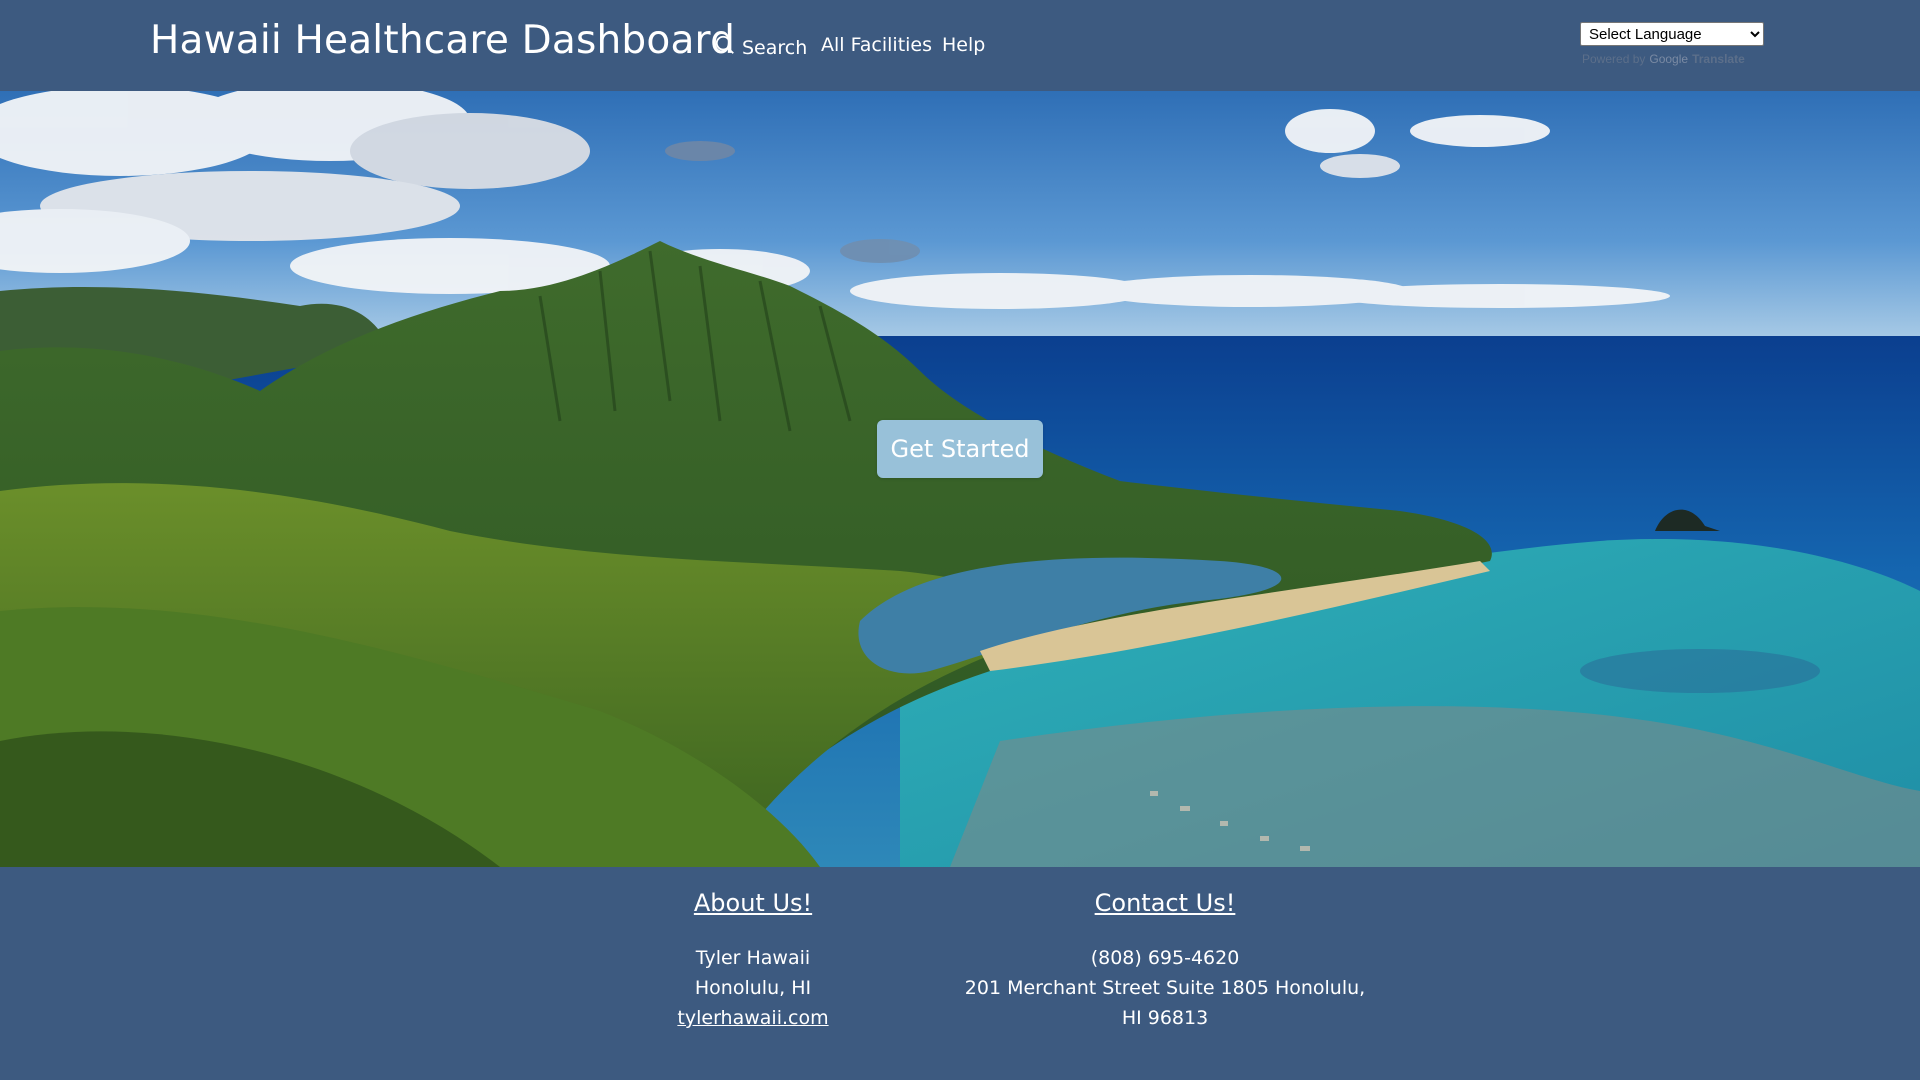 This screenshot has width=1920, height=1080. I want to click on contact-address-line1: 201 Merchant Street Suite 1805 Honolulu,, so click(1165, 988).